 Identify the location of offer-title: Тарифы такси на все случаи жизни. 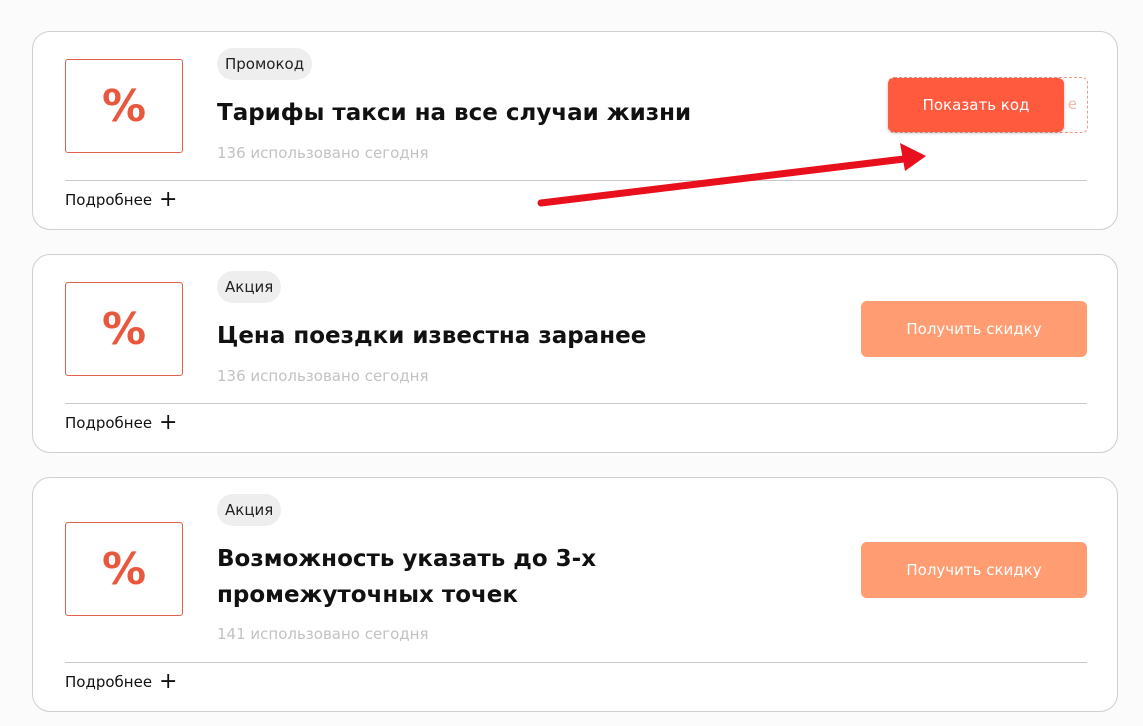
(454, 113).